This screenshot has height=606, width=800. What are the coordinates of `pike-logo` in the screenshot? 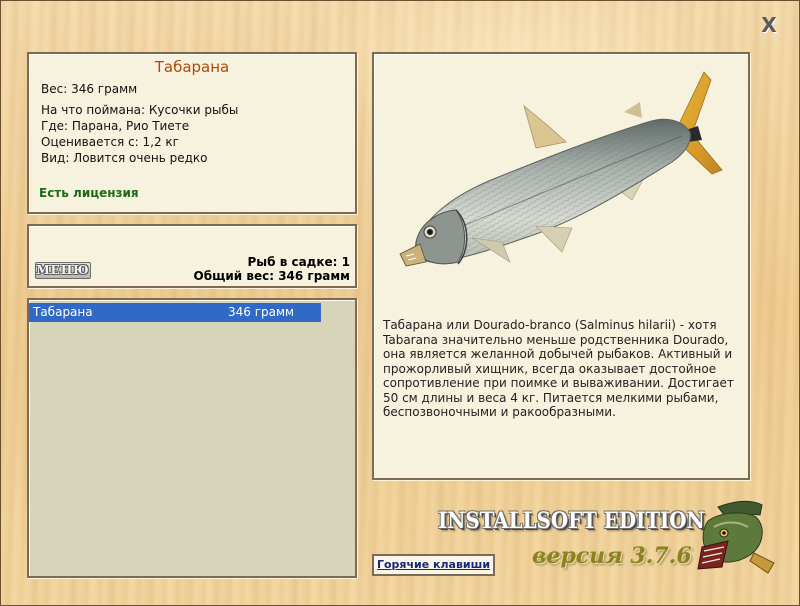 It's located at (736, 537).